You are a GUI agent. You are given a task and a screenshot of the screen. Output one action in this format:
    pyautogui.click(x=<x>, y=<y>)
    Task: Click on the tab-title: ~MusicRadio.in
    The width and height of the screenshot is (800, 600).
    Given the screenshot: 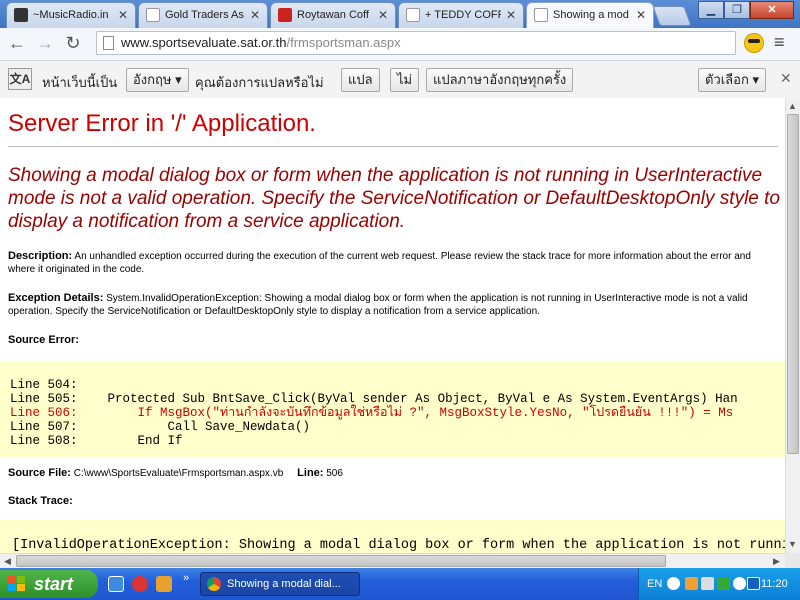 What is the action you would take?
    pyautogui.click(x=71, y=15)
    